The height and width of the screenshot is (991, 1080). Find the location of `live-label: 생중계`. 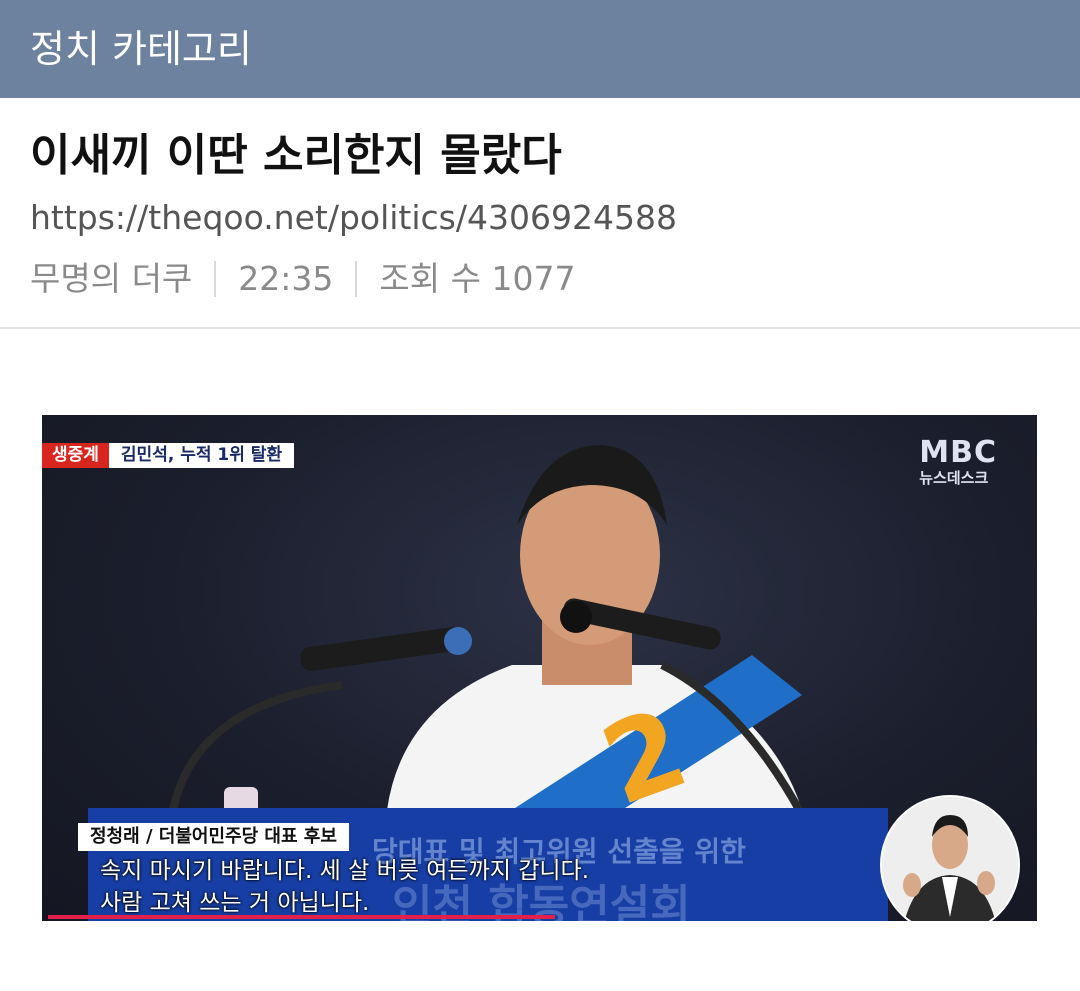

live-label: 생중계 is located at coordinates (75, 455).